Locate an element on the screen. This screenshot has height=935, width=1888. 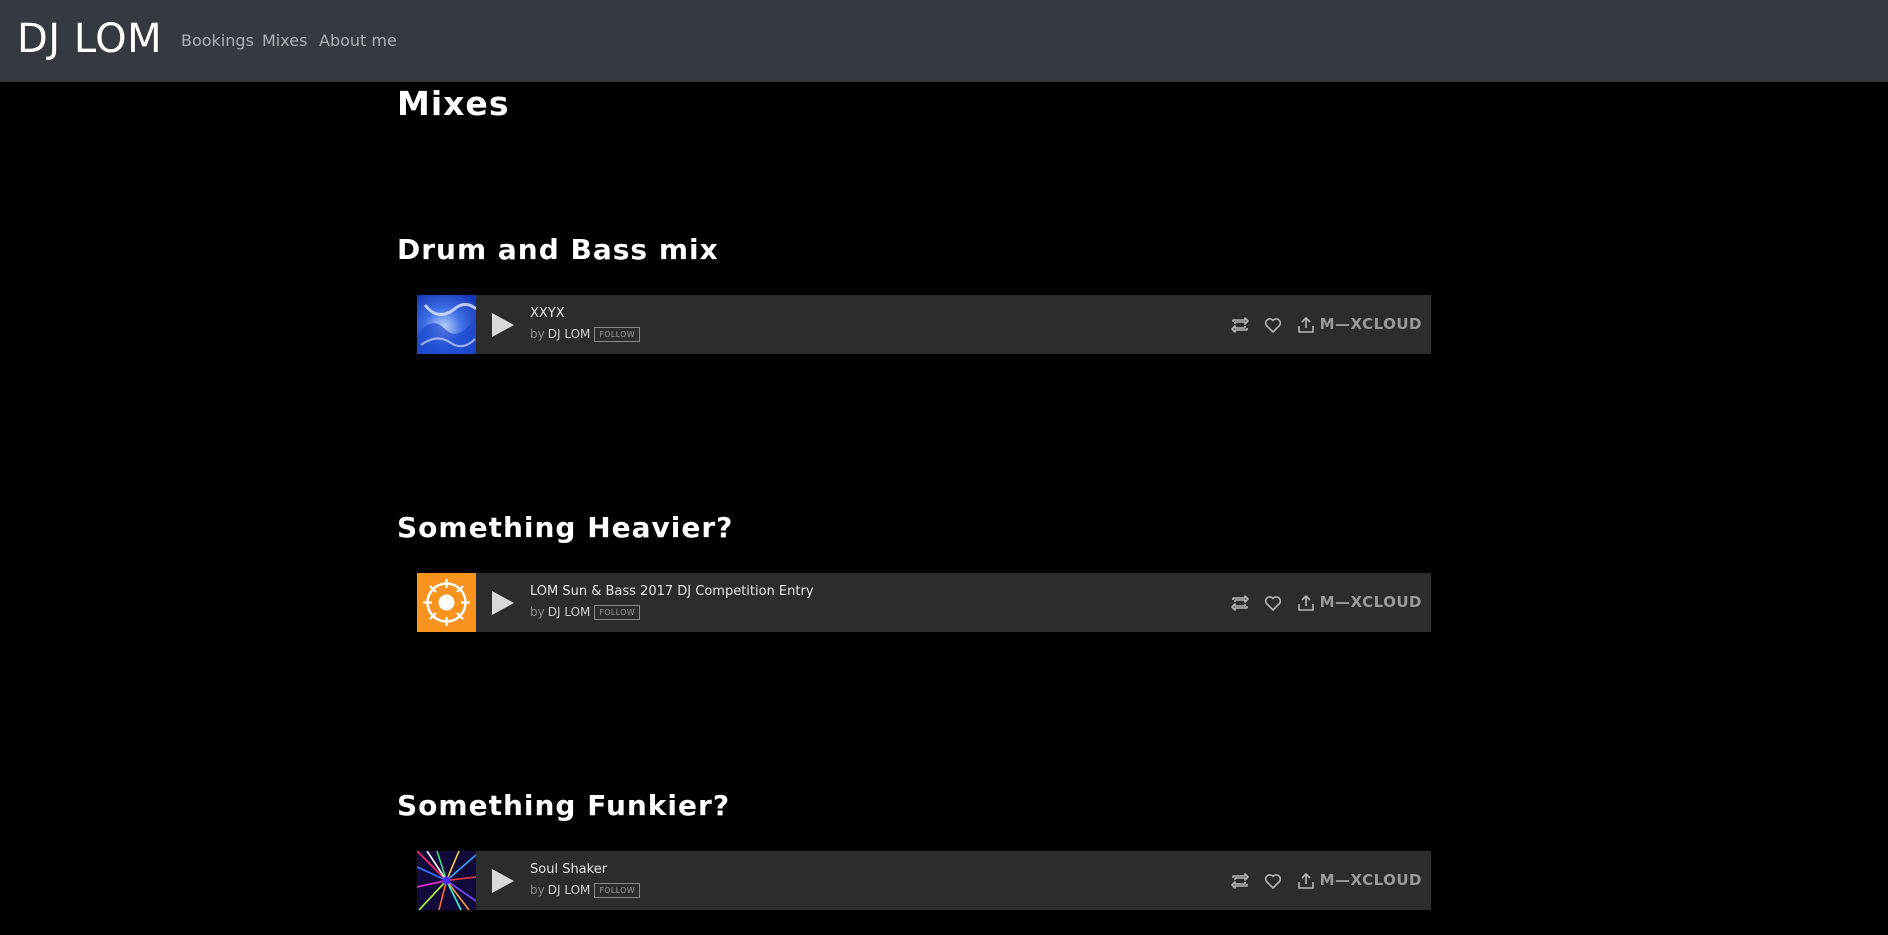
track-title: XXYX is located at coordinates (547, 314).